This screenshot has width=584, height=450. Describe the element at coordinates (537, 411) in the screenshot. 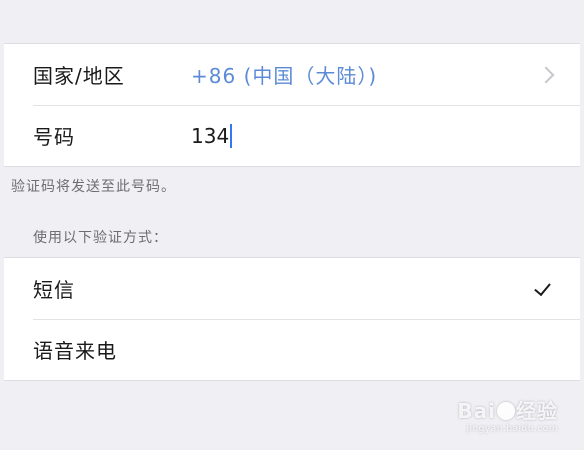

I see `watermark-brand-right: 经验` at that location.